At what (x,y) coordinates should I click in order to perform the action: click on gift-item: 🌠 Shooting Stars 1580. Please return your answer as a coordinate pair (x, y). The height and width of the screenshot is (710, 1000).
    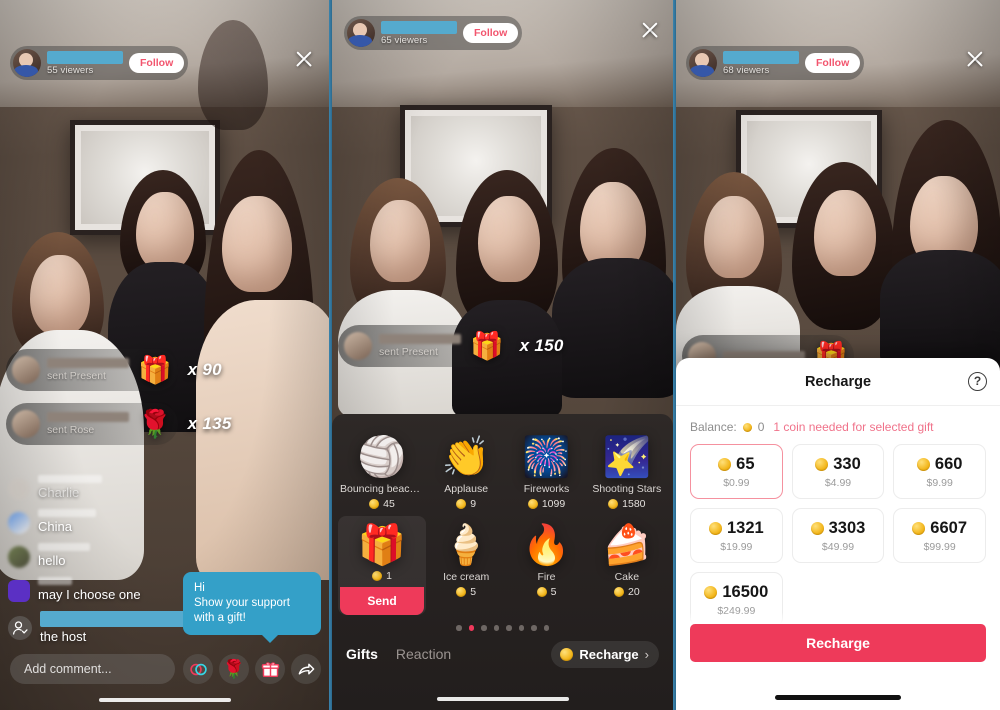
    Looking at the image, I should click on (627, 472).